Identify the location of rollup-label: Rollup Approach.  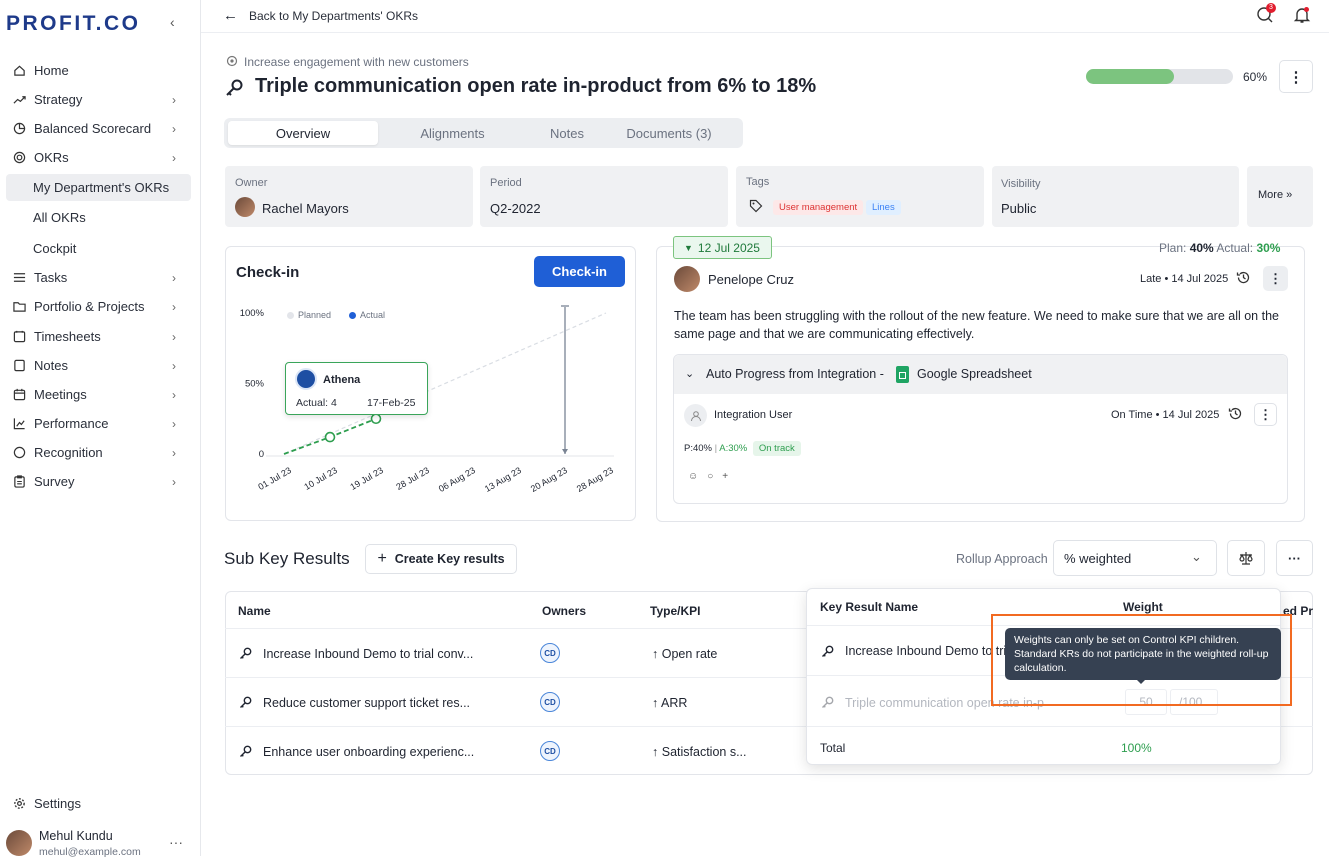
(1002, 559).